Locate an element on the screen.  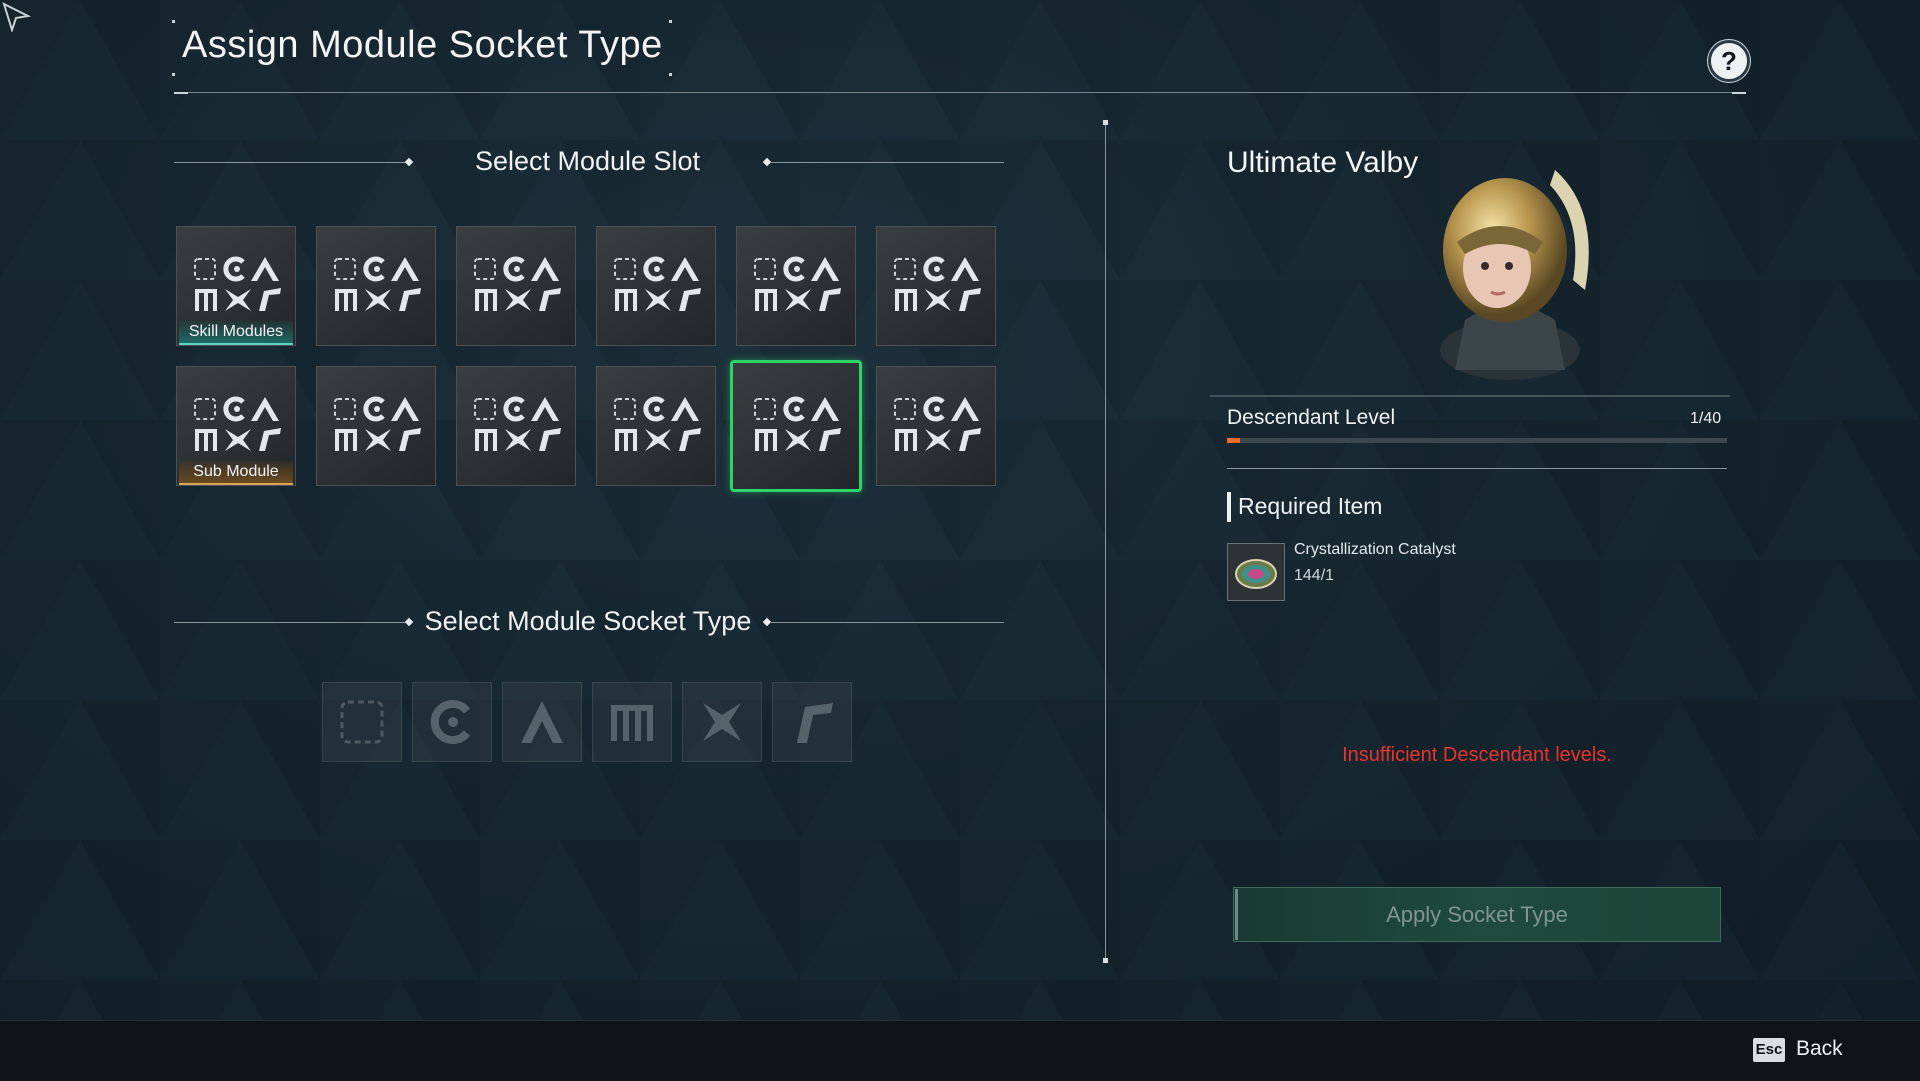
apply-button-edge is located at coordinates (1236, 914).